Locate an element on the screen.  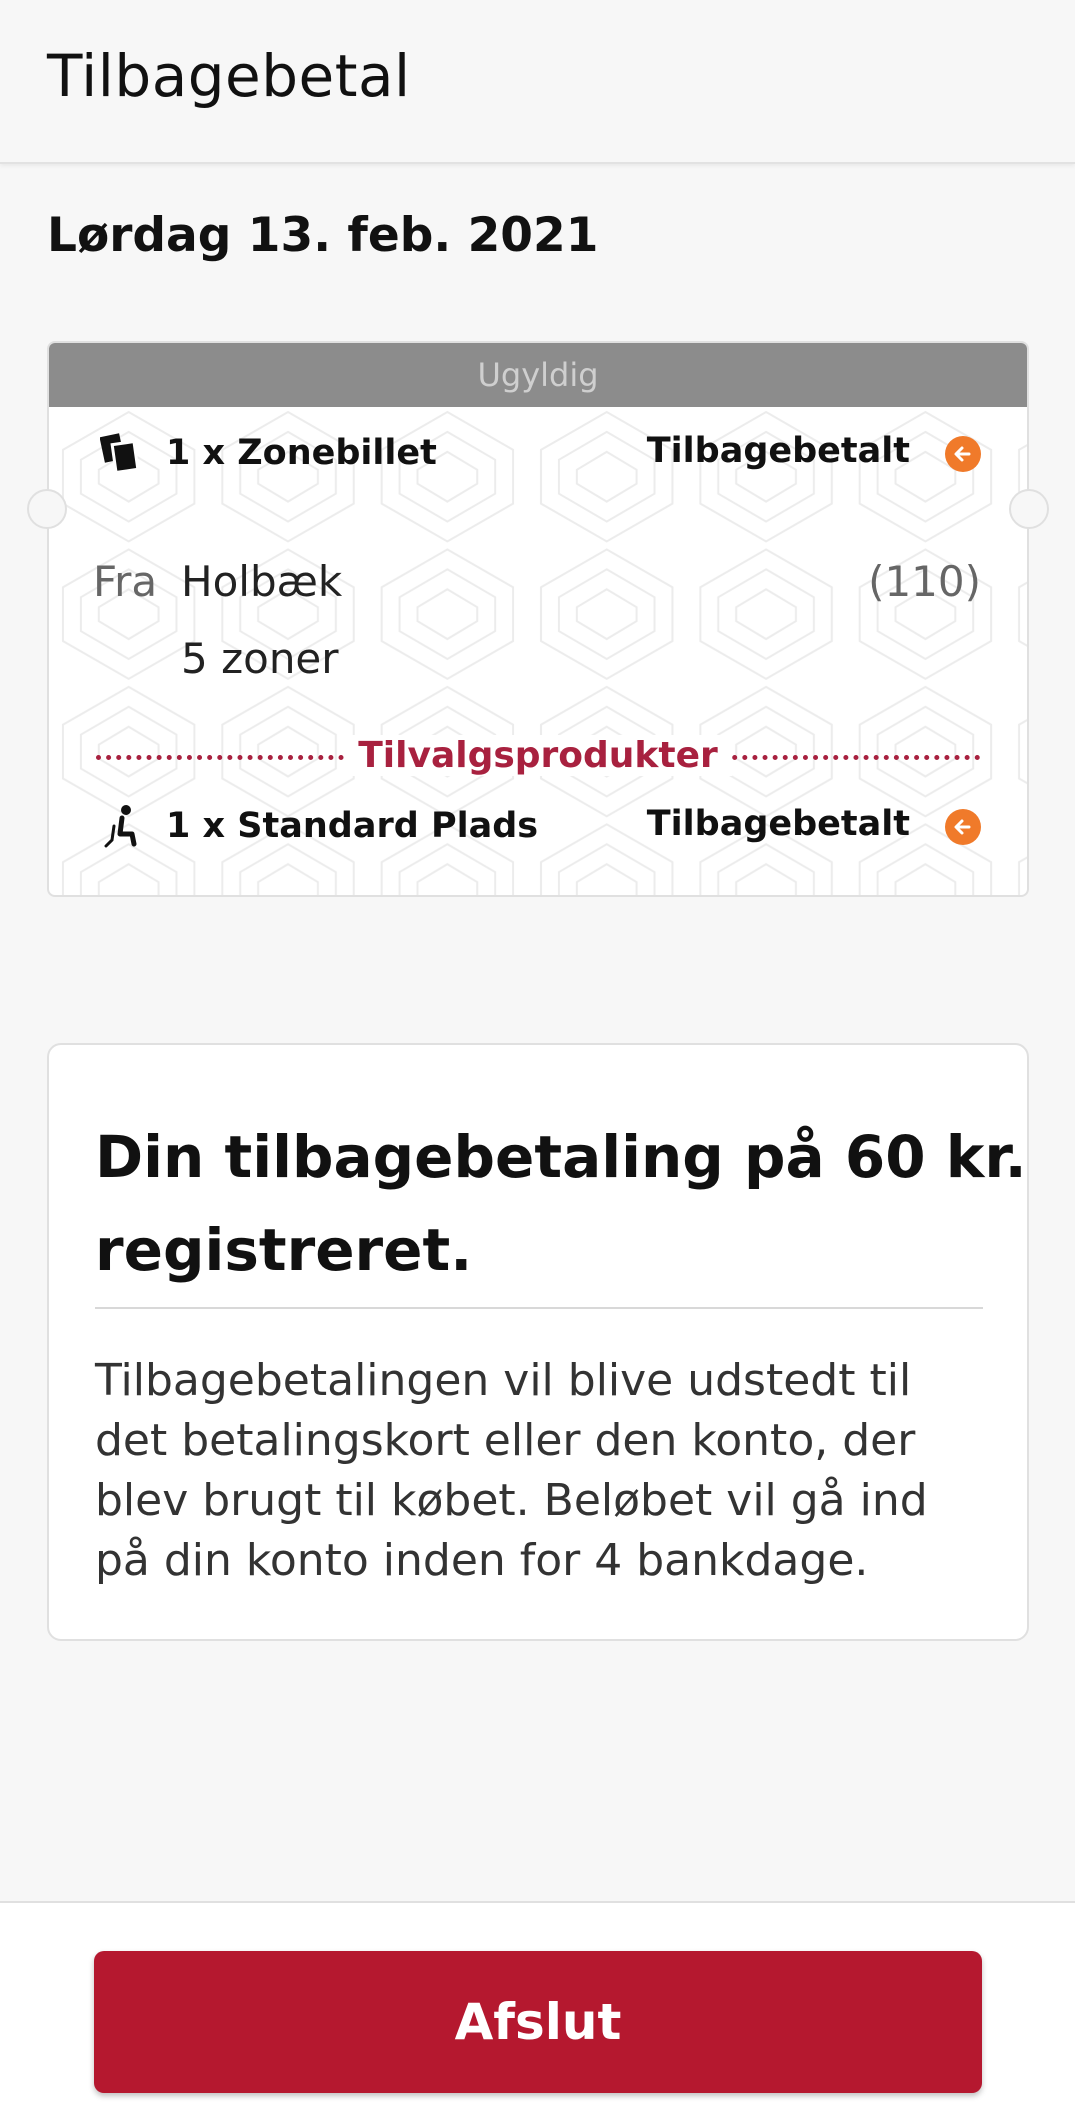
addon-refund-status: Tilbagebetalt is located at coordinates (778, 824).